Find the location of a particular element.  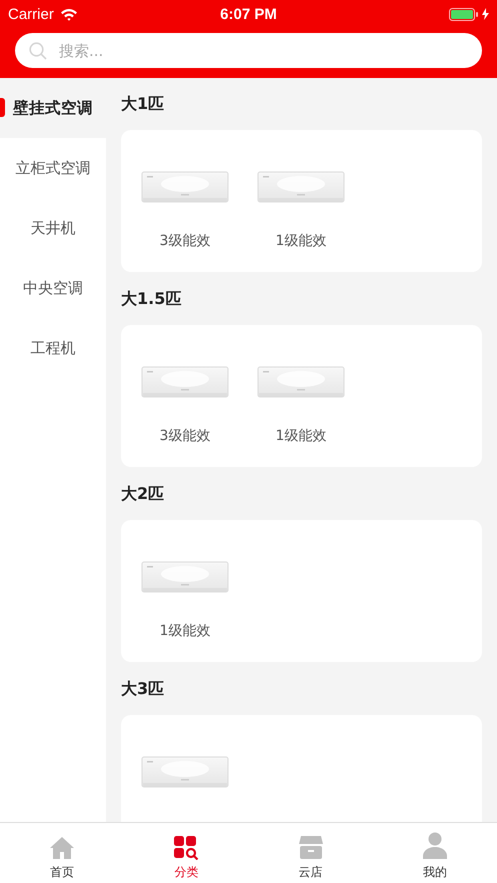

person-icon is located at coordinates (435, 846).